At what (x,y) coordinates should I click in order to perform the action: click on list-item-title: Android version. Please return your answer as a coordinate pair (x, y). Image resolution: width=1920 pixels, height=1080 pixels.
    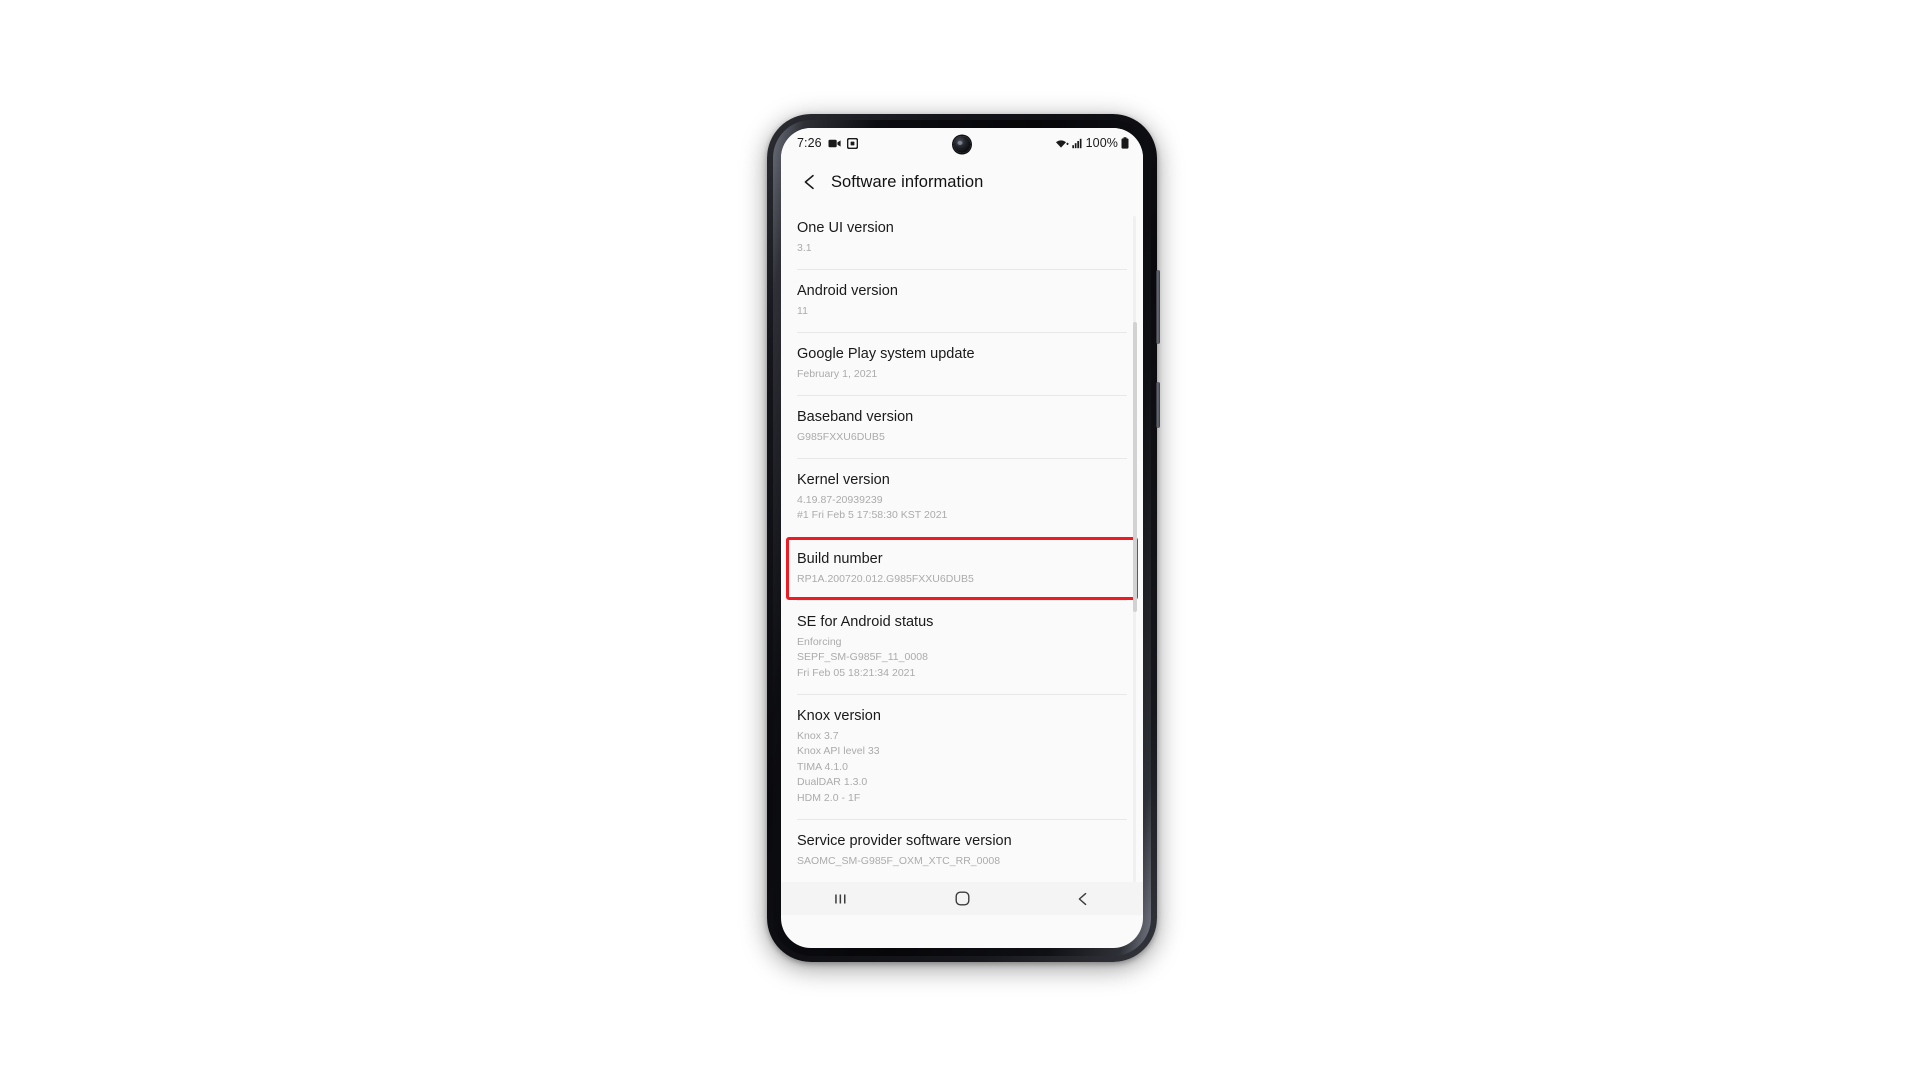
    Looking at the image, I should click on (847, 291).